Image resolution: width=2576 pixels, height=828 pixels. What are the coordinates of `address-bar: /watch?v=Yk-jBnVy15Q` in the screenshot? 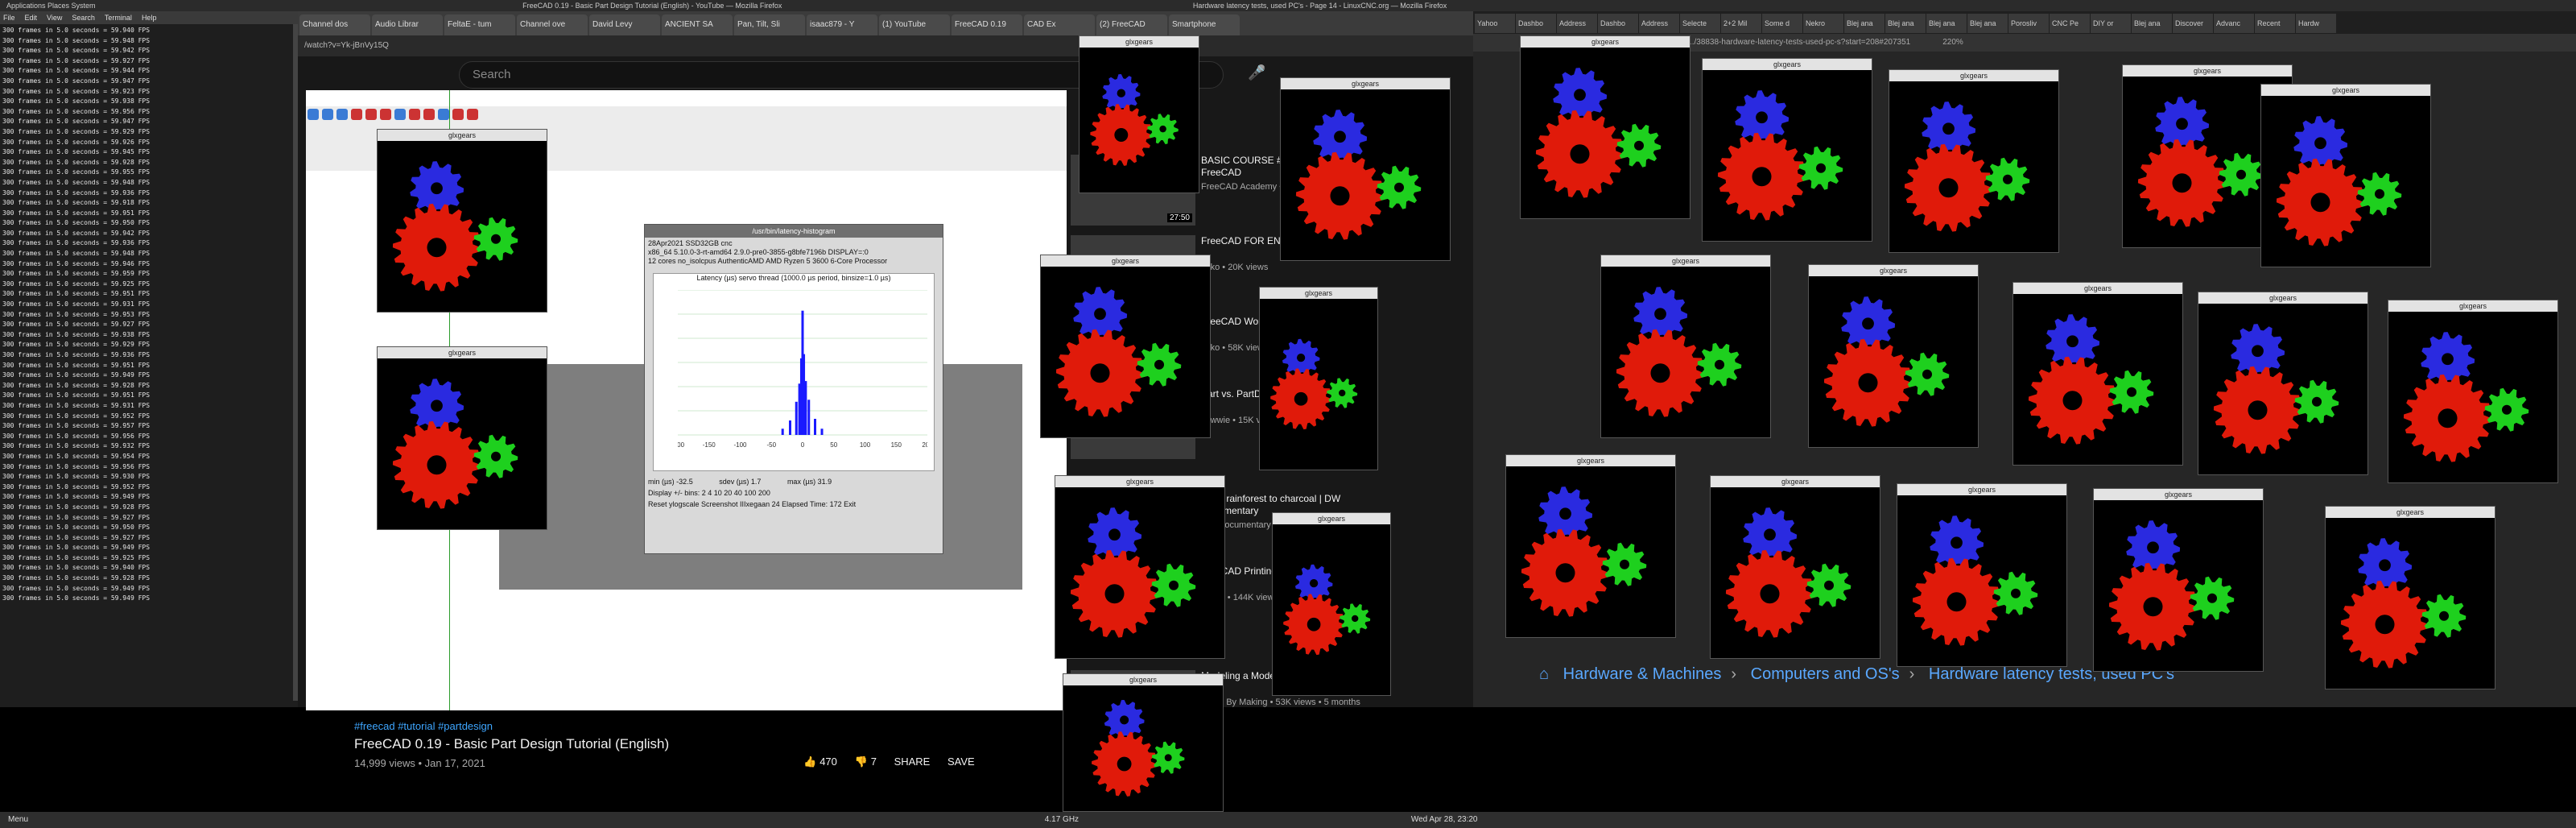 It's located at (885, 45).